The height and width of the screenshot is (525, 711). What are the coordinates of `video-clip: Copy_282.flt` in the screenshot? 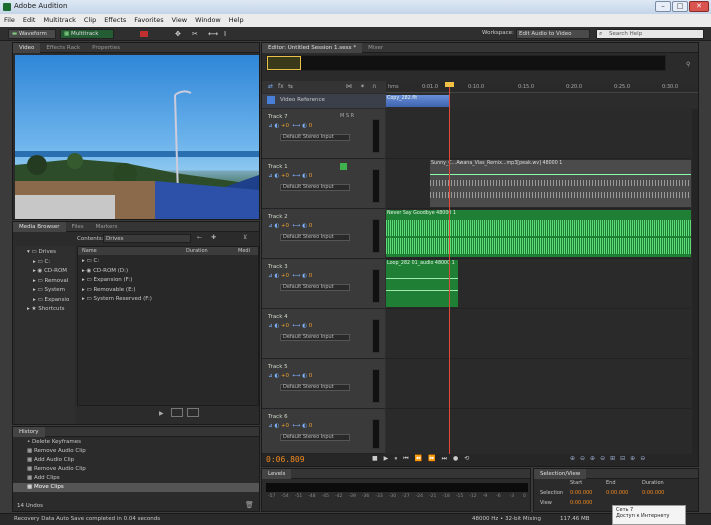 It's located at (418, 101).